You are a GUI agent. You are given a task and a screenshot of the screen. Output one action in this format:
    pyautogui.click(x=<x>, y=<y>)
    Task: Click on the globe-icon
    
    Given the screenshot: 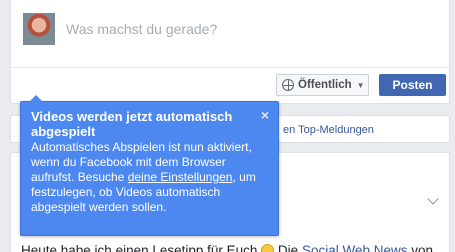 What is the action you would take?
    pyautogui.click(x=288, y=85)
    